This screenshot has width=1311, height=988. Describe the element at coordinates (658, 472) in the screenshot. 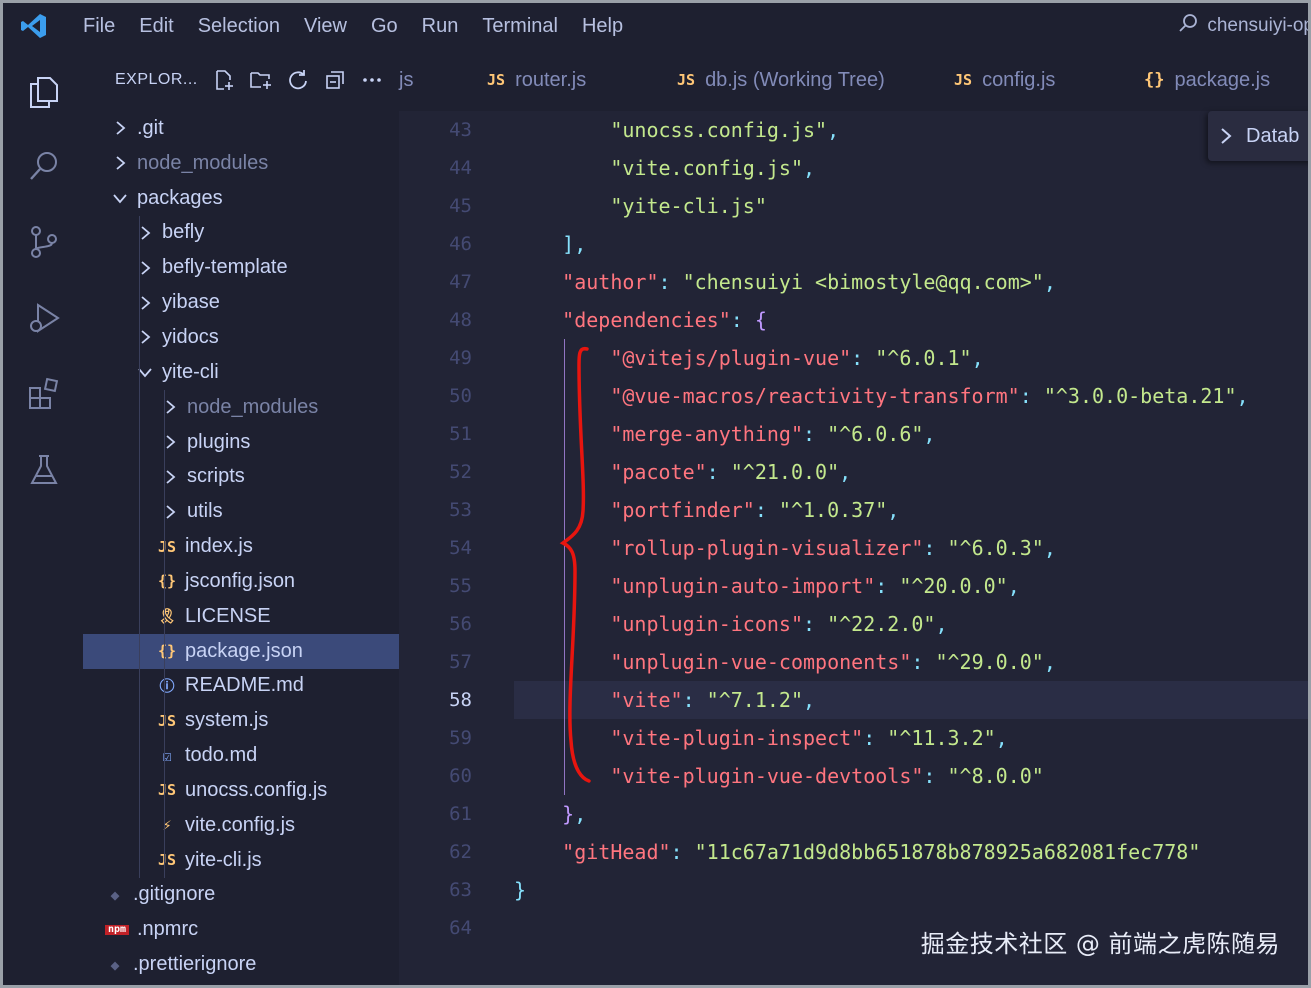

I see `code-token: "pacote"` at that location.